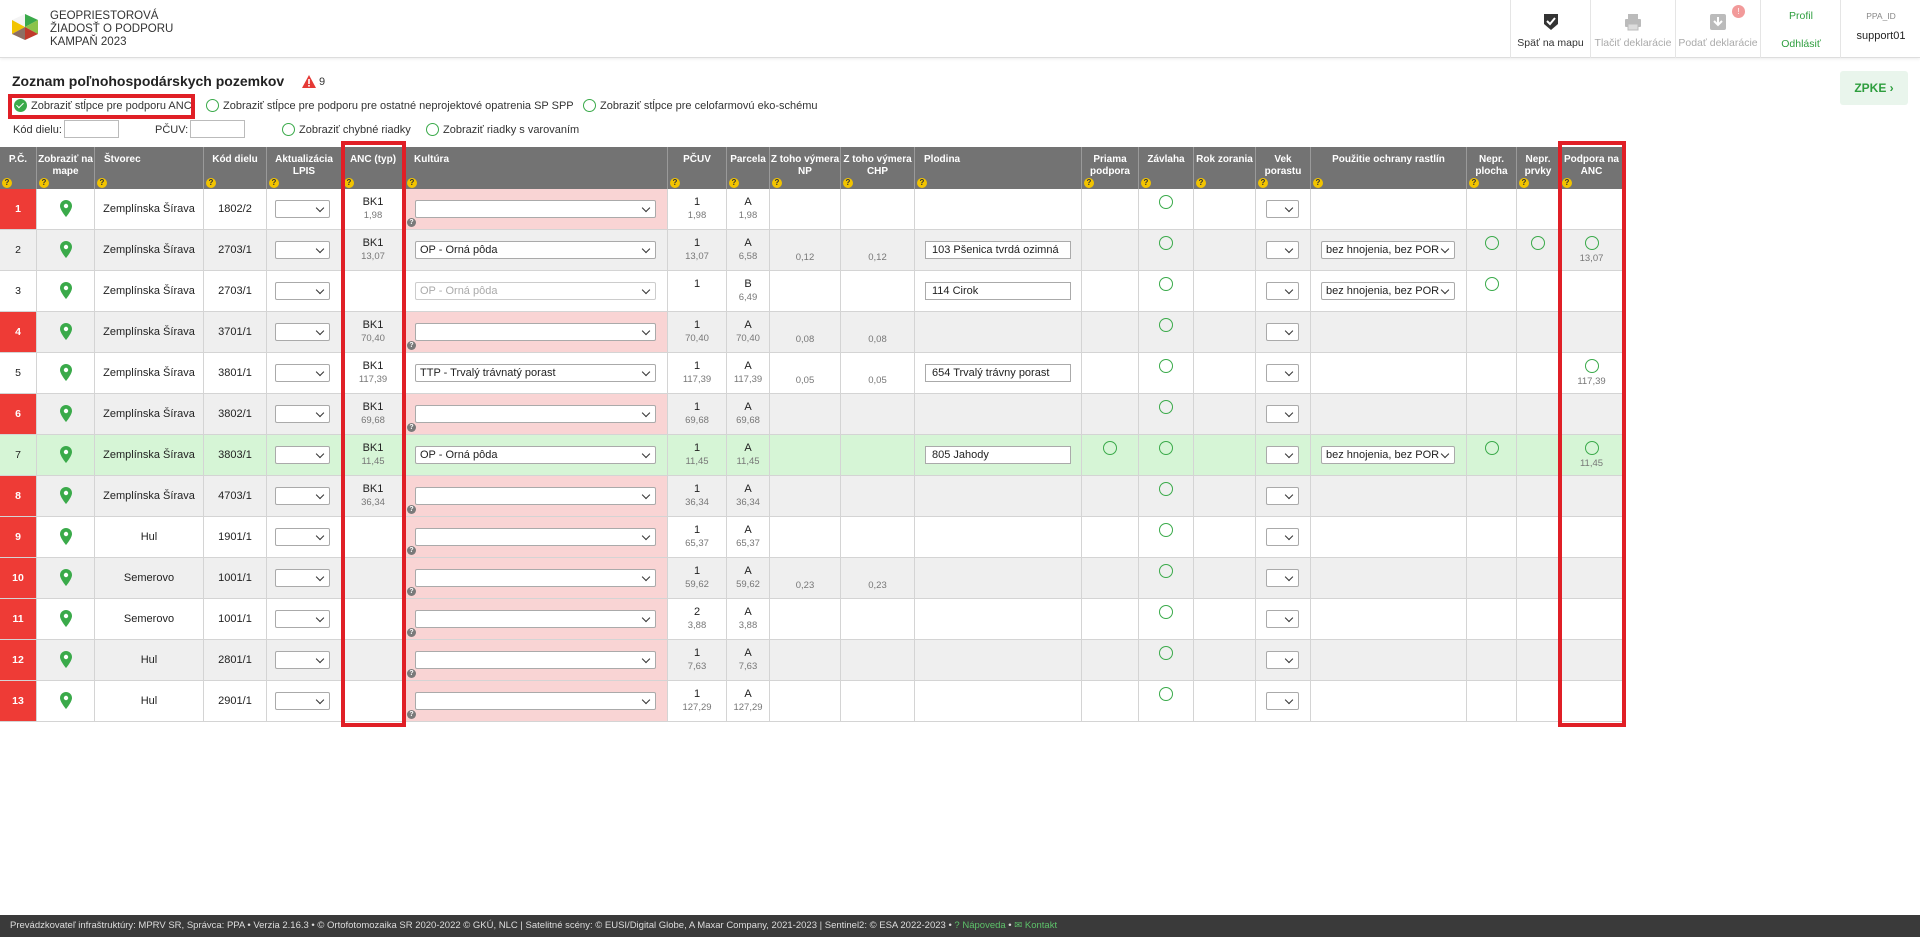  I want to click on column-header-stvorec: Štvorec?, so click(149, 168).